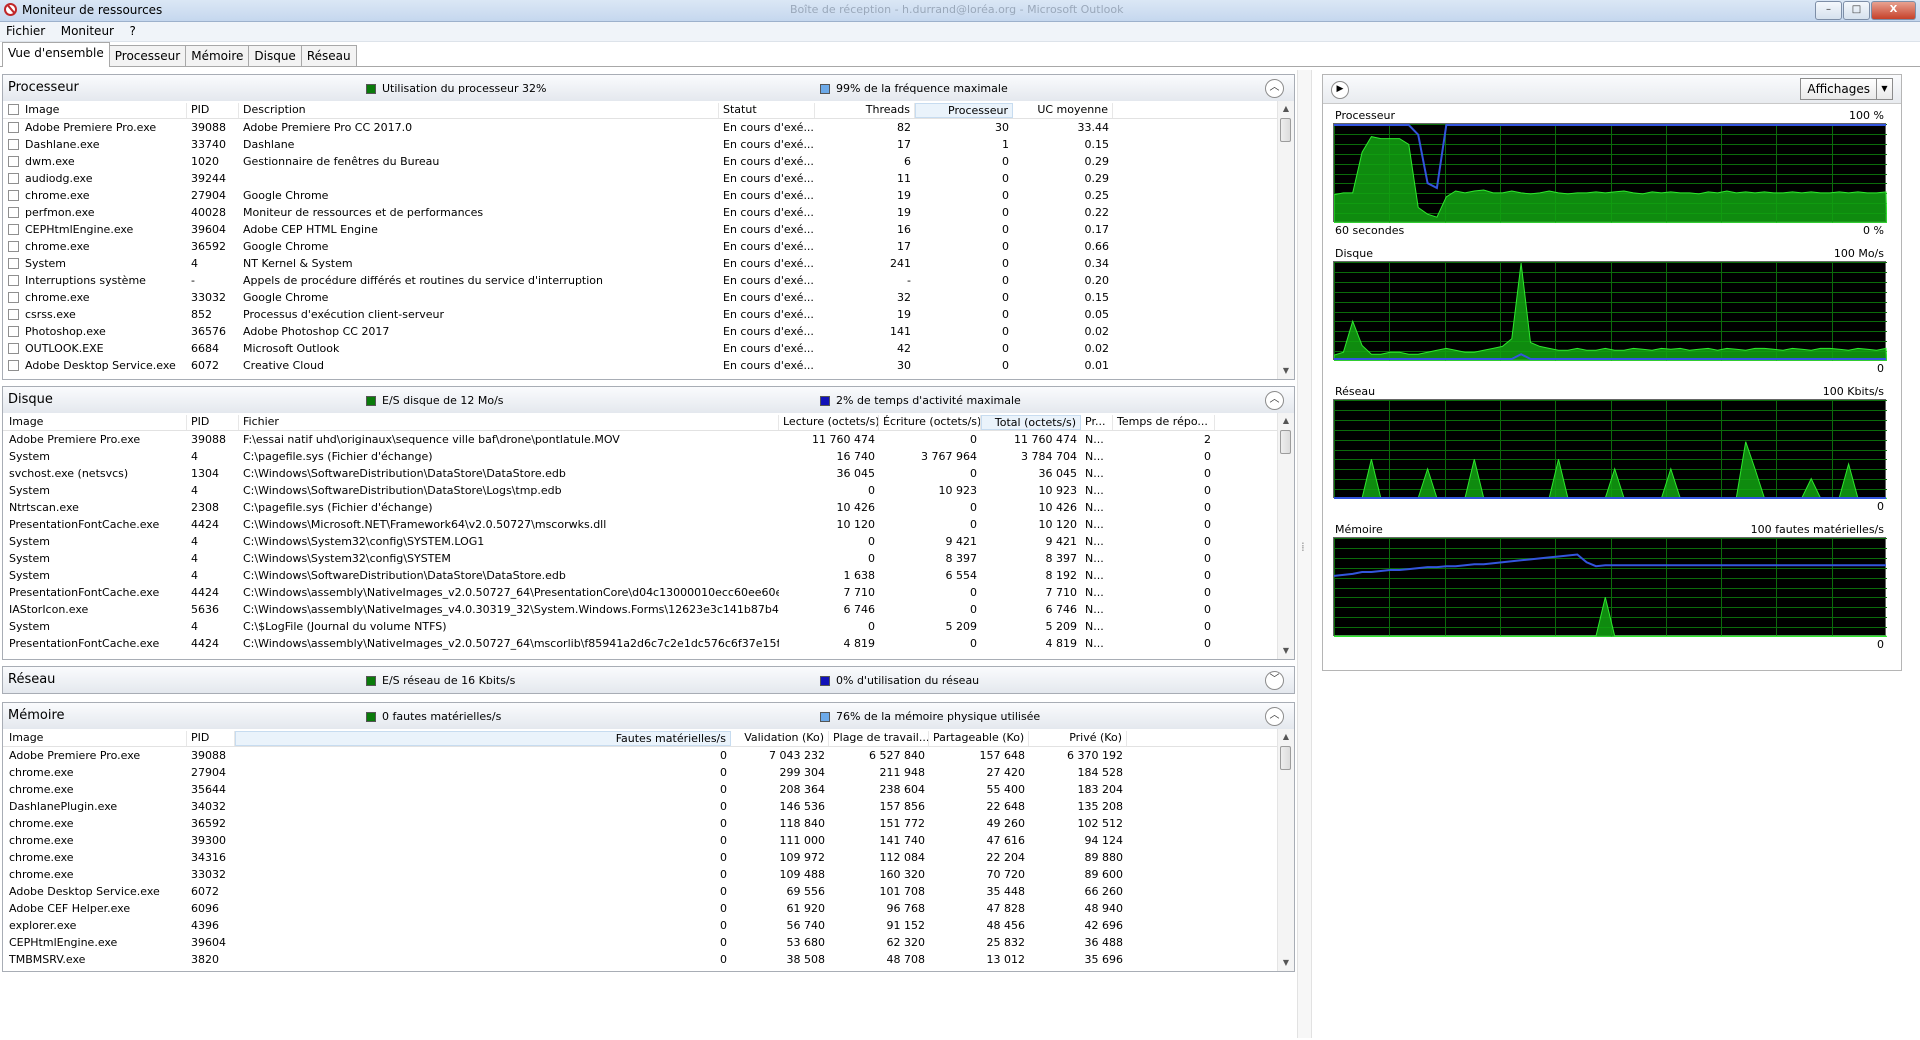  What do you see at coordinates (13, 109) in the screenshot?
I see `select-all-checkbox` at bounding box center [13, 109].